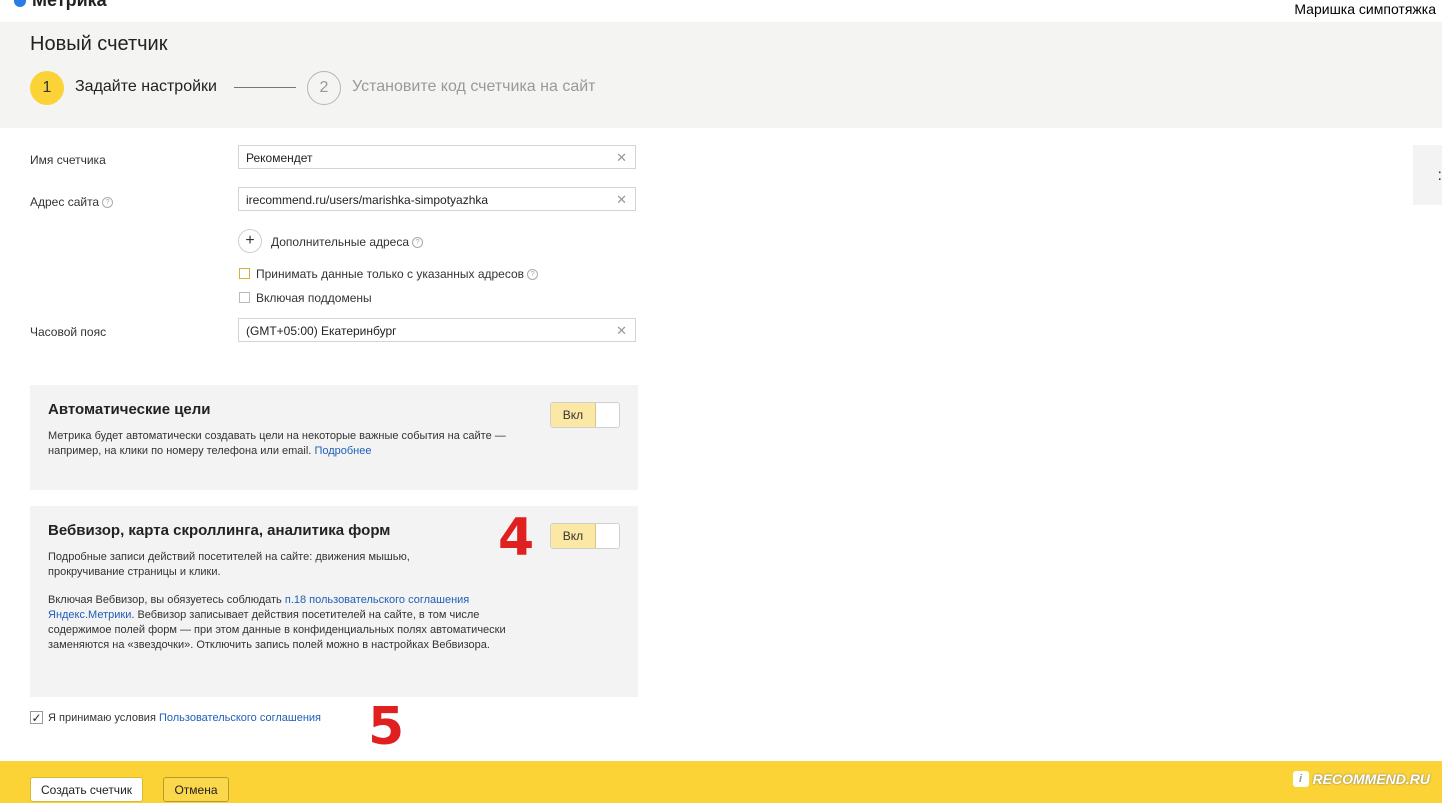 The width and height of the screenshot is (1442, 803). What do you see at coordinates (321, 331) in the screenshot?
I see `timezone-value: (GMT+05:00) Екатеринбург` at bounding box center [321, 331].